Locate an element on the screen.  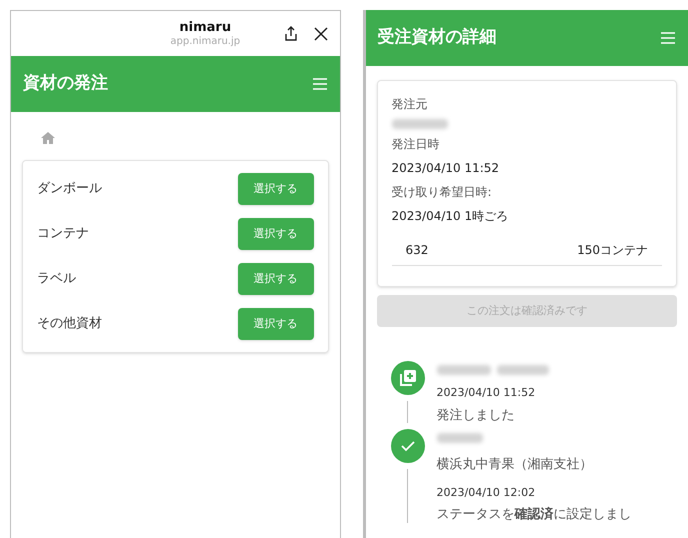
event-text: 発注しました is located at coordinates (476, 415).